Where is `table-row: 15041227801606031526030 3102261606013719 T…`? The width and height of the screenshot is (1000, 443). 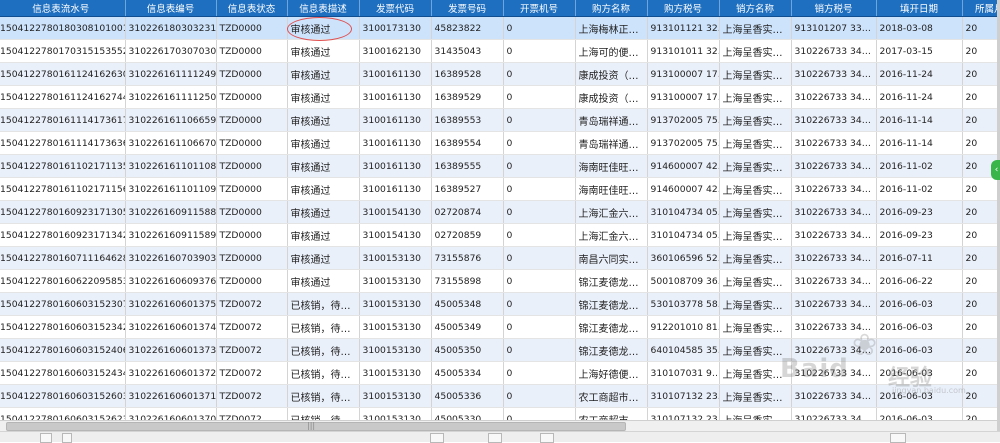 table-row: 15041227801606031526030 3102261606013719 T… is located at coordinates (498, 396).